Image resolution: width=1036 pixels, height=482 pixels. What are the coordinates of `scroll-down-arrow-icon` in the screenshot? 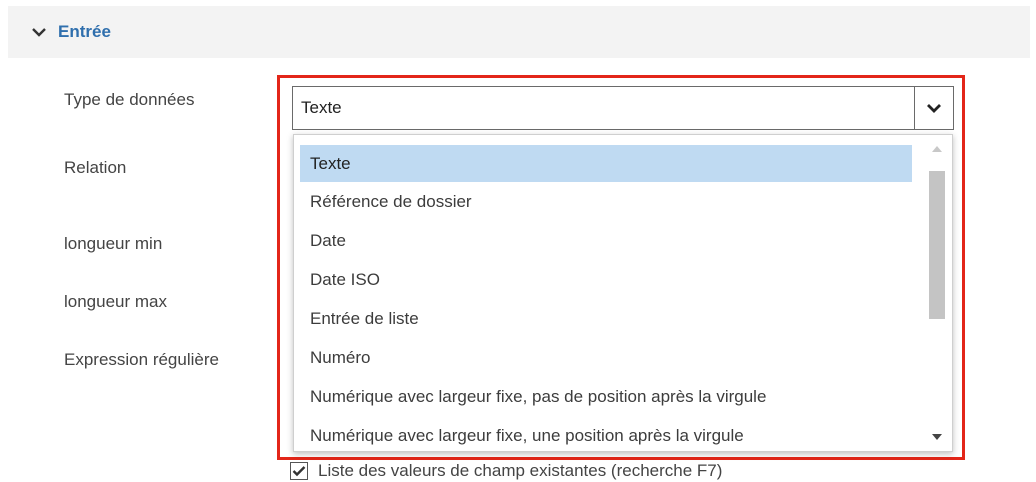 It's located at (937, 437).